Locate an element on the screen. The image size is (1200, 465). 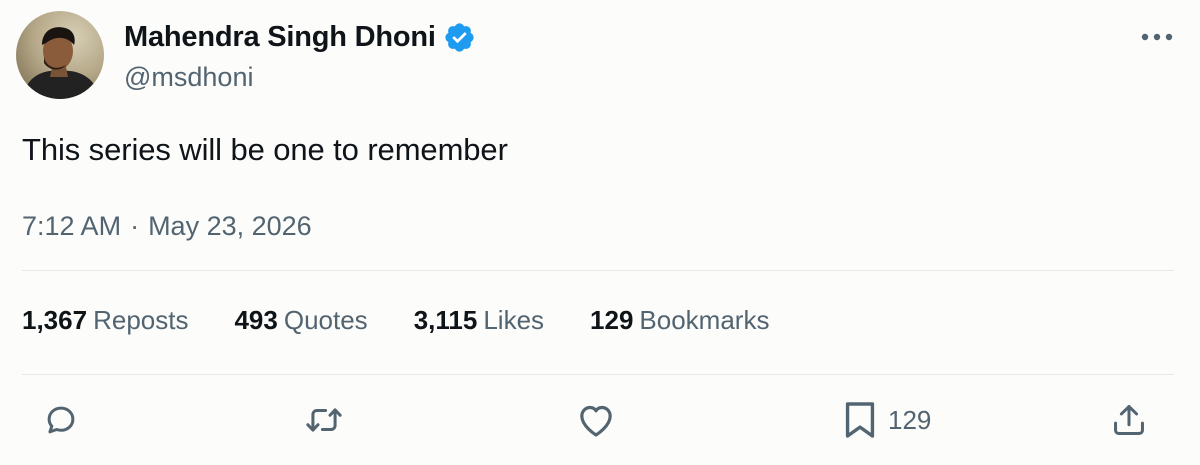
stat-likes: 3,115 Likes is located at coordinates (479, 320).